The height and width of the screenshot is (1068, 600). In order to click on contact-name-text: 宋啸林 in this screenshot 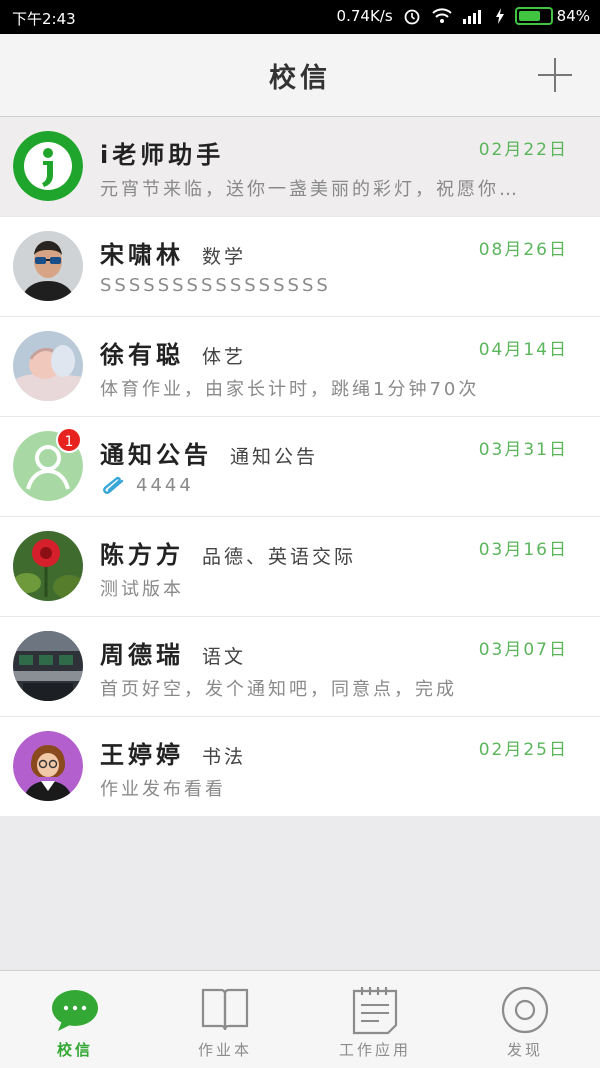, I will do `click(142, 255)`.